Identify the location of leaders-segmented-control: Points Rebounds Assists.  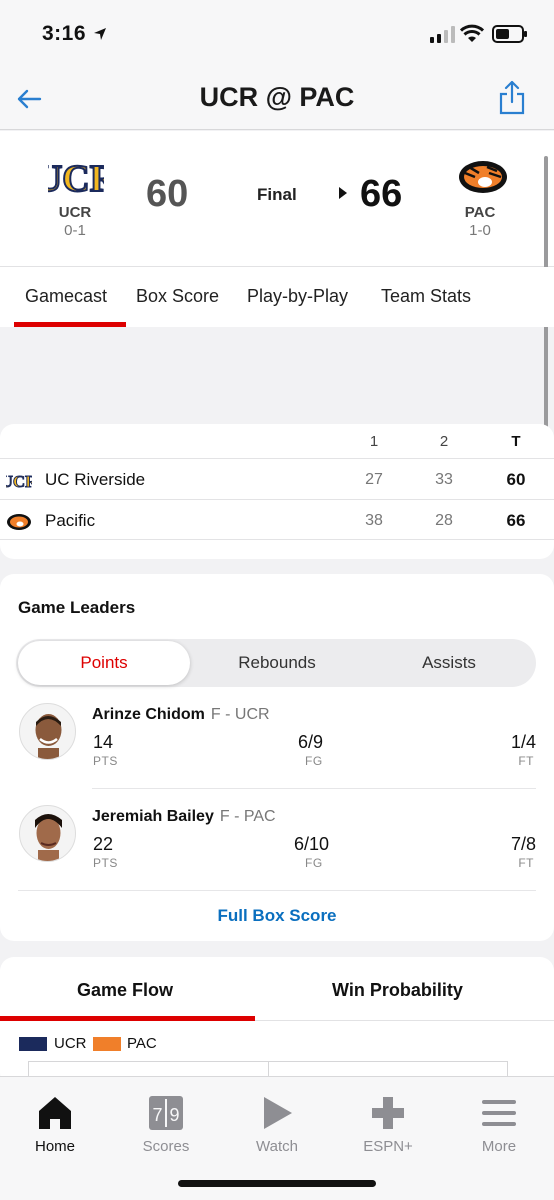
(276, 663).